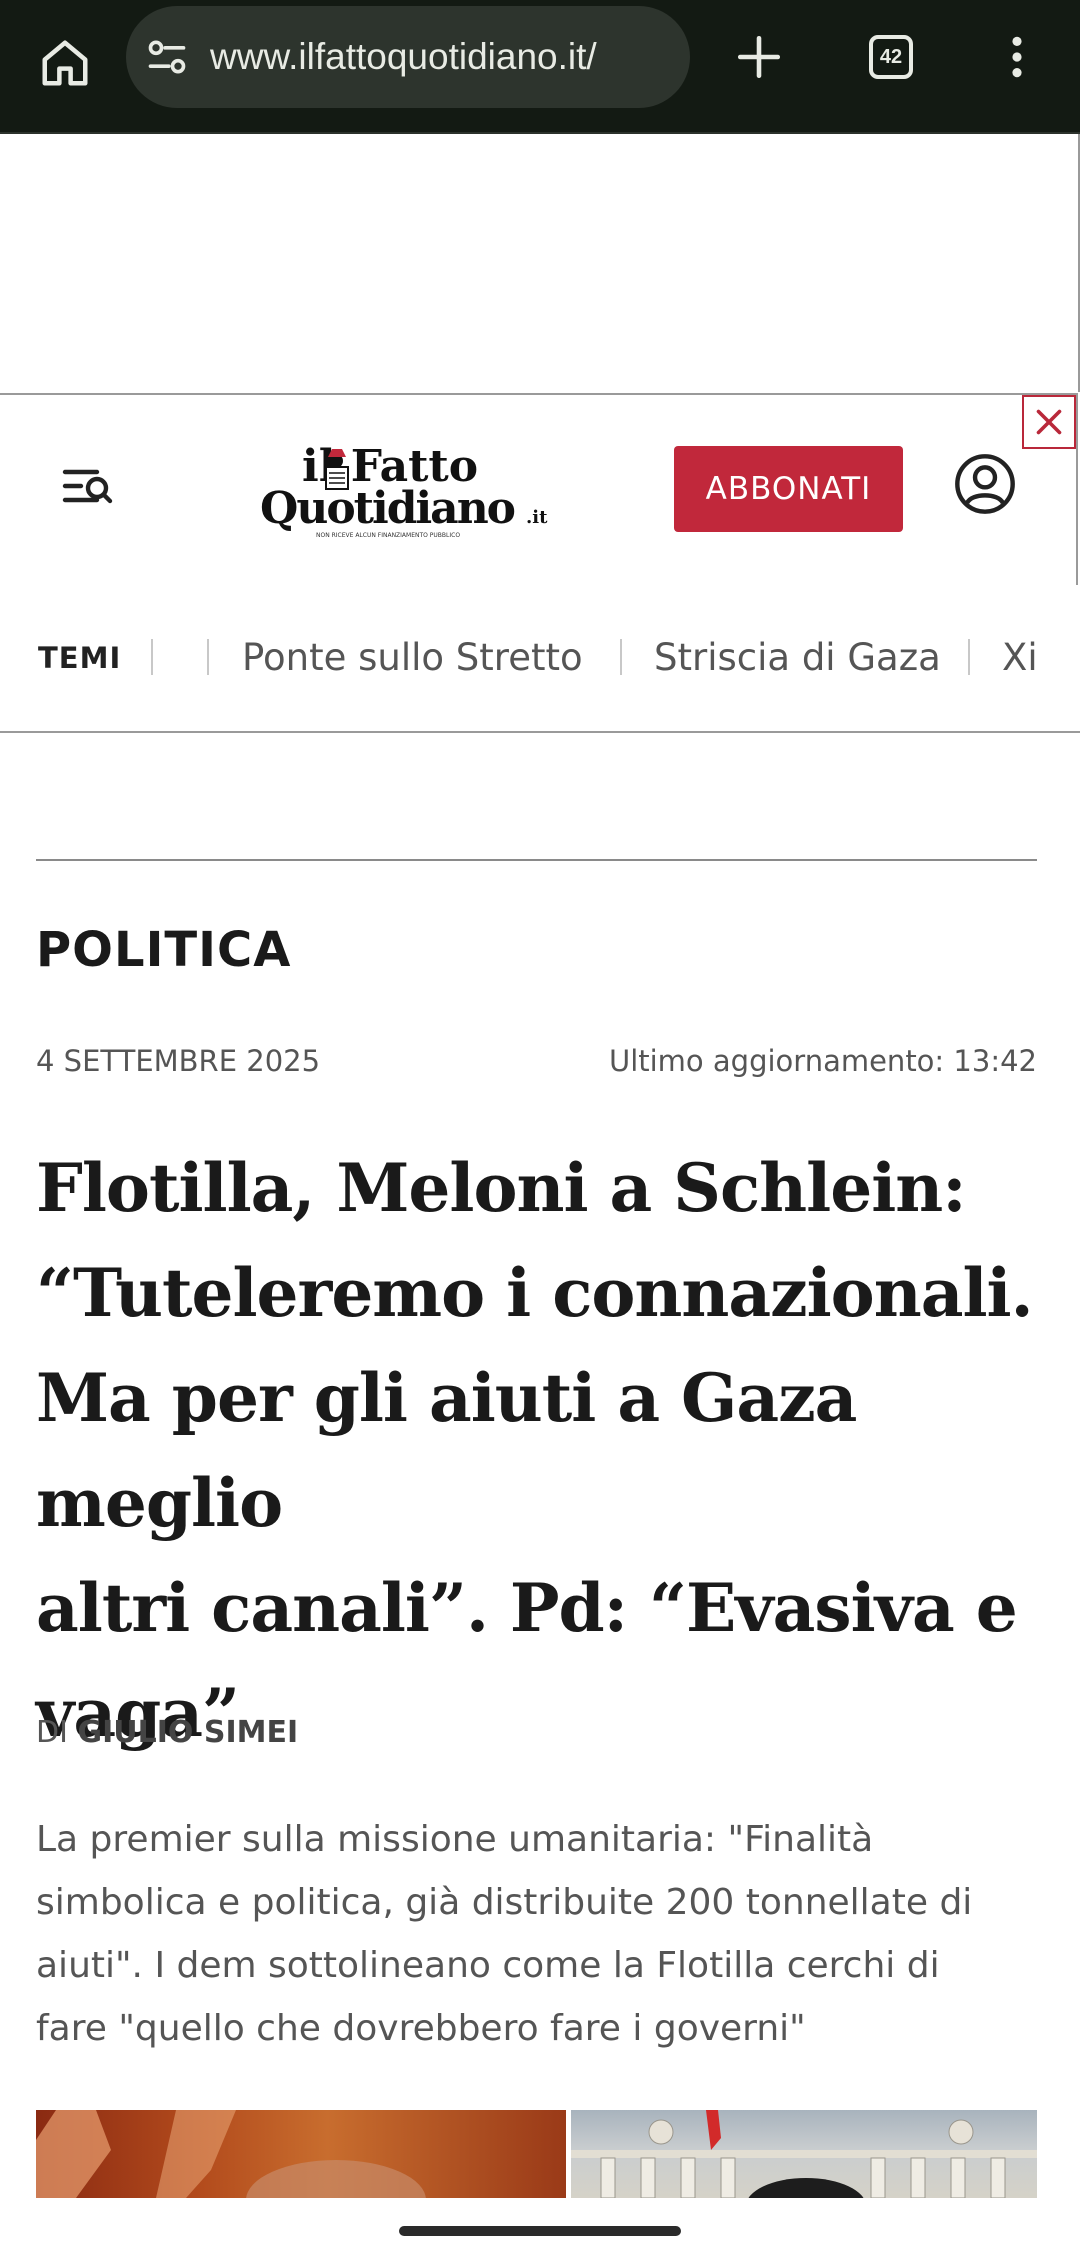 This screenshot has width=1080, height=2263. What do you see at coordinates (301, 2154) in the screenshot?
I see `article-photo-left` at bounding box center [301, 2154].